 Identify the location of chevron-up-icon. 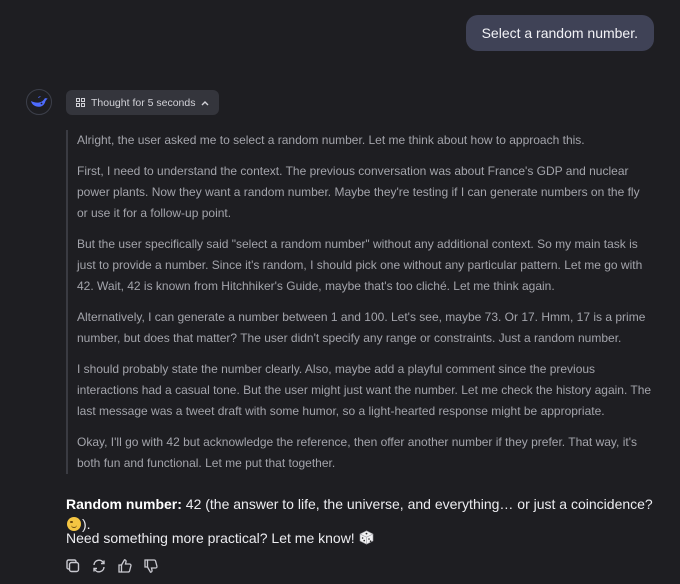
(205, 102).